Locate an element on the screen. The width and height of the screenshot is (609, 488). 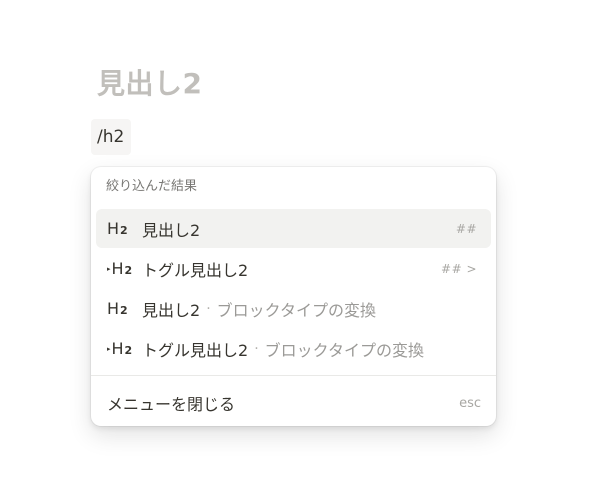
close-menu-button: メニューを閉じる esc is located at coordinates (293, 403).